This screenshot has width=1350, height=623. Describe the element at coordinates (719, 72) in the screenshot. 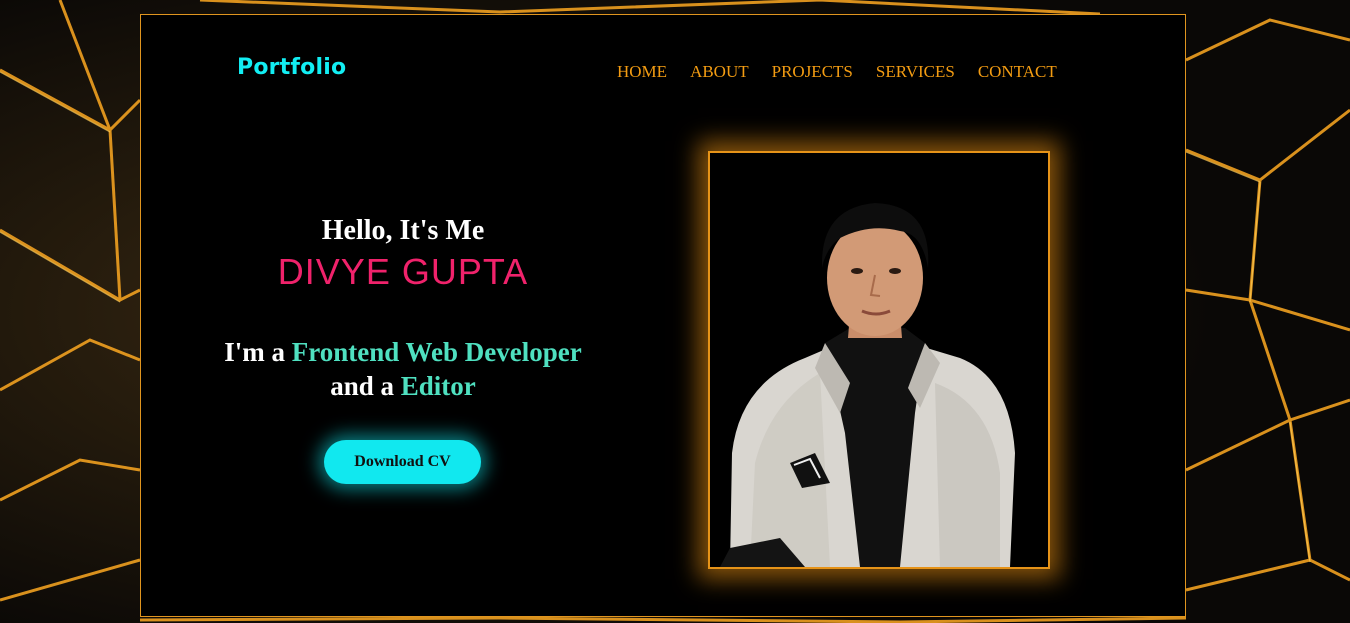

I see `nav-about: ABOUT` at that location.